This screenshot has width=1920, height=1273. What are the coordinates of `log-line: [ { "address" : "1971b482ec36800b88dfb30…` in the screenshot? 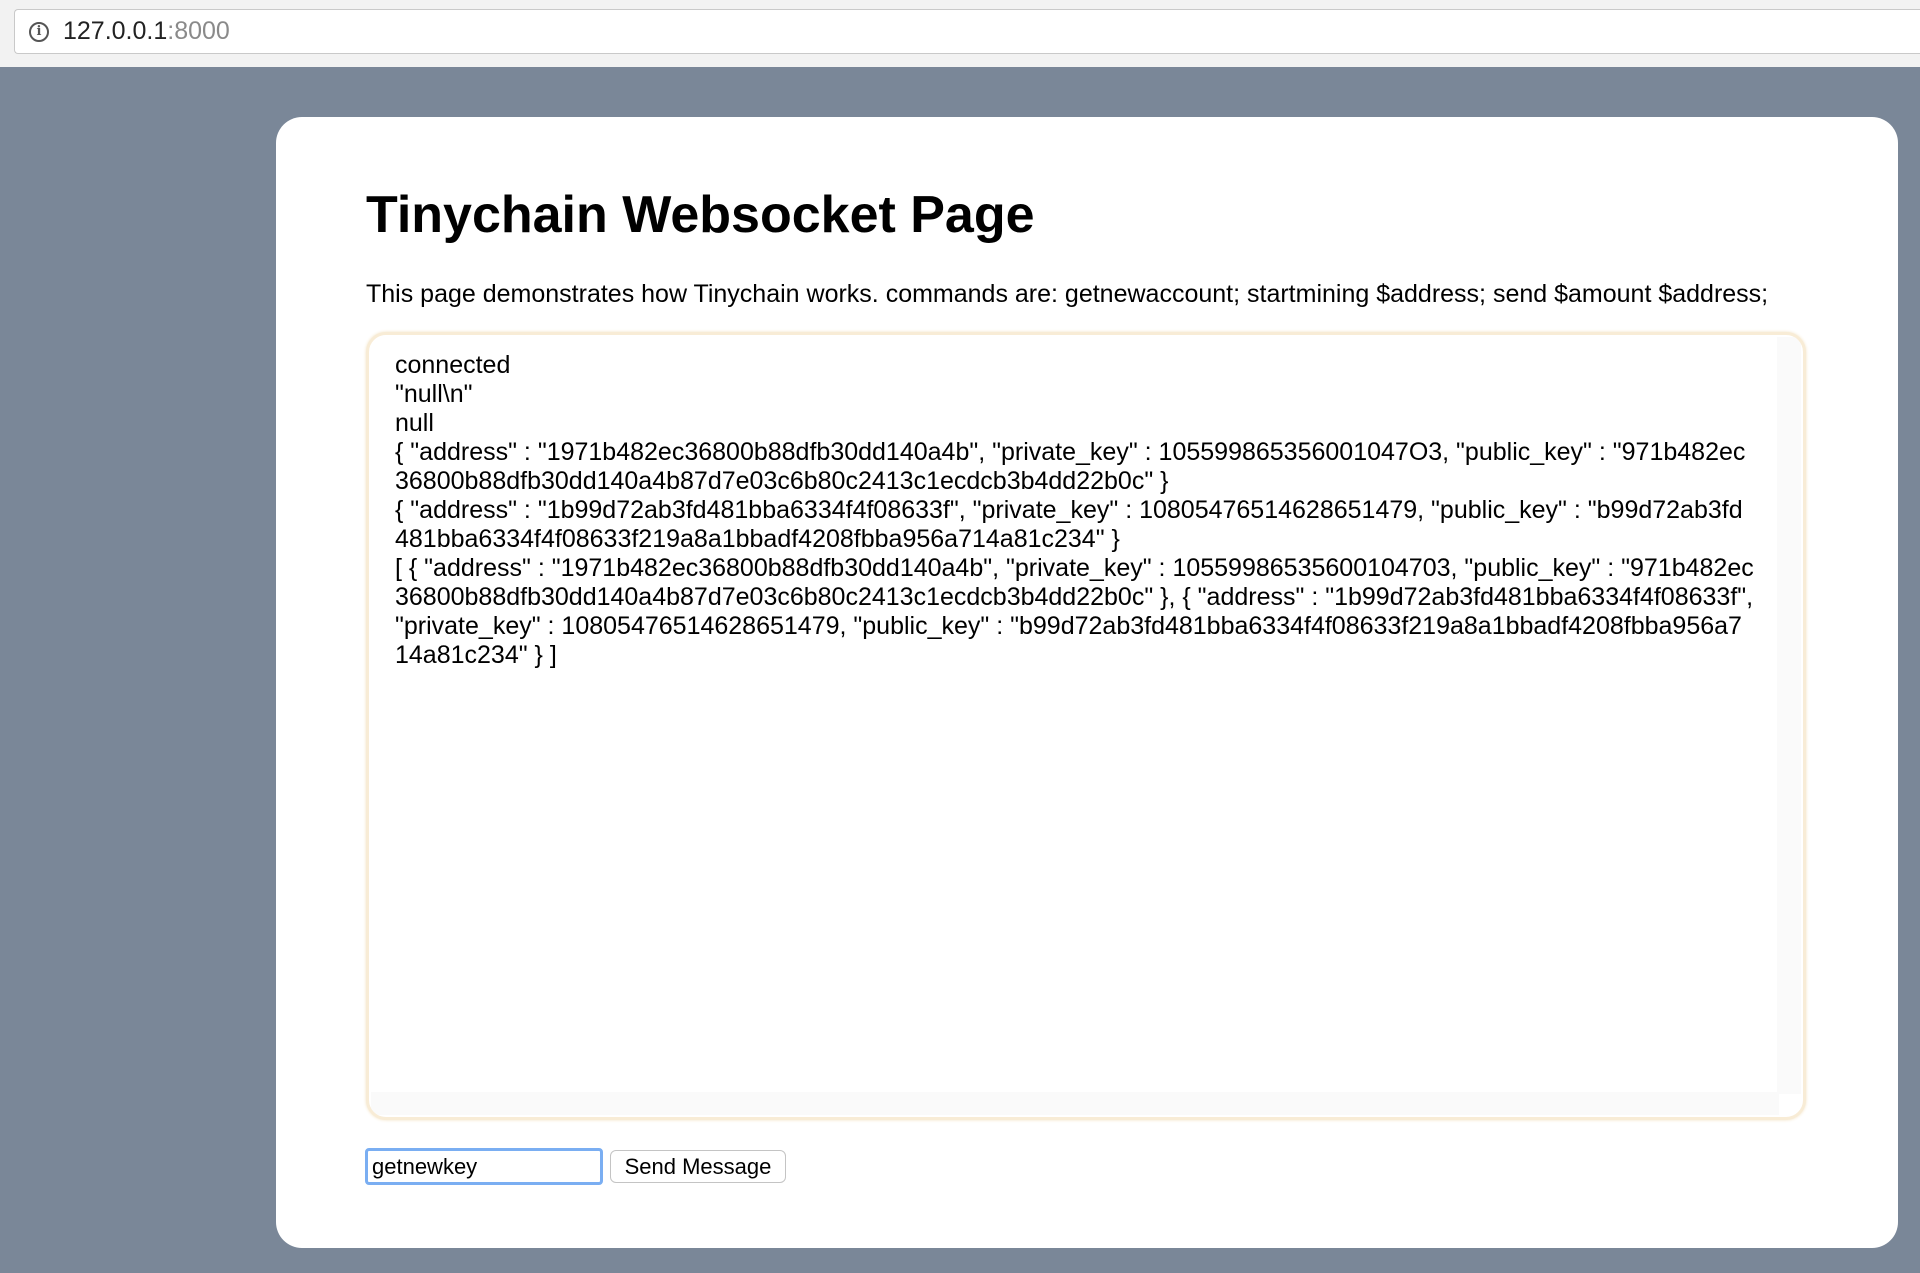 It's located at (1078, 611).